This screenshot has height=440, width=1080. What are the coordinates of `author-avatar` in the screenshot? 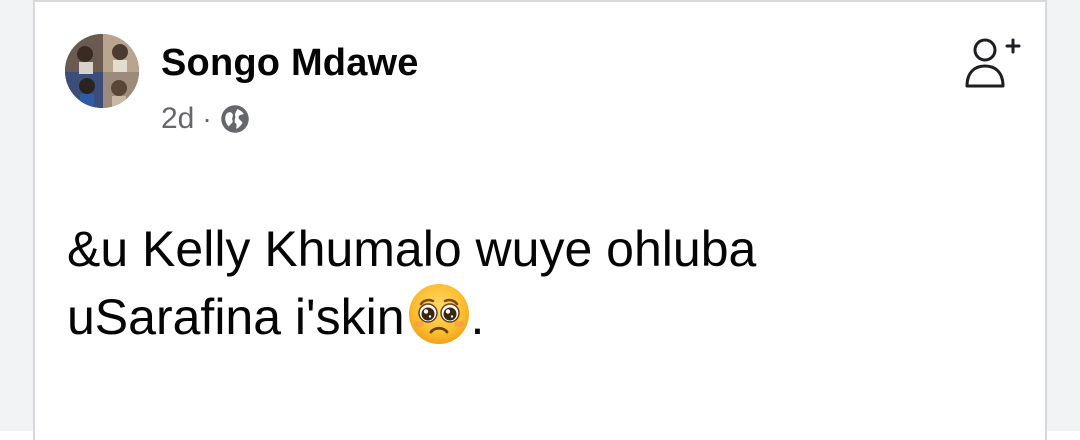 It's located at (102, 71).